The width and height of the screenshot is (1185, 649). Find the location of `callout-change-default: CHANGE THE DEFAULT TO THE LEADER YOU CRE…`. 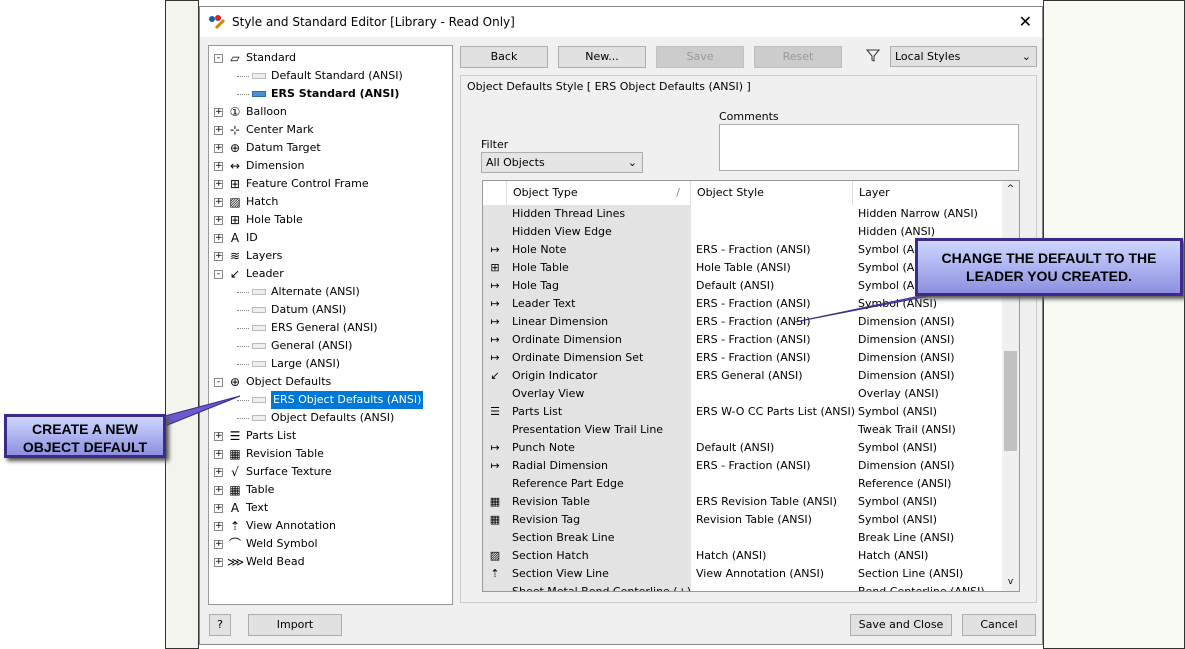

callout-change-default: CHANGE THE DEFAULT TO THE LEADER YOU CRE… is located at coordinates (1049, 267).